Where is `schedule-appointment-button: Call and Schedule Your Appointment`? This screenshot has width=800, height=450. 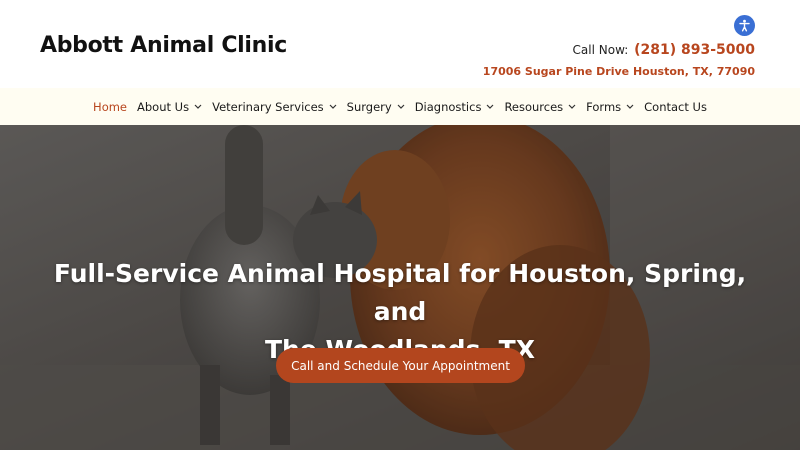
schedule-appointment-button: Call and Schedule Your Appointment is located at coordinates (400, 365).